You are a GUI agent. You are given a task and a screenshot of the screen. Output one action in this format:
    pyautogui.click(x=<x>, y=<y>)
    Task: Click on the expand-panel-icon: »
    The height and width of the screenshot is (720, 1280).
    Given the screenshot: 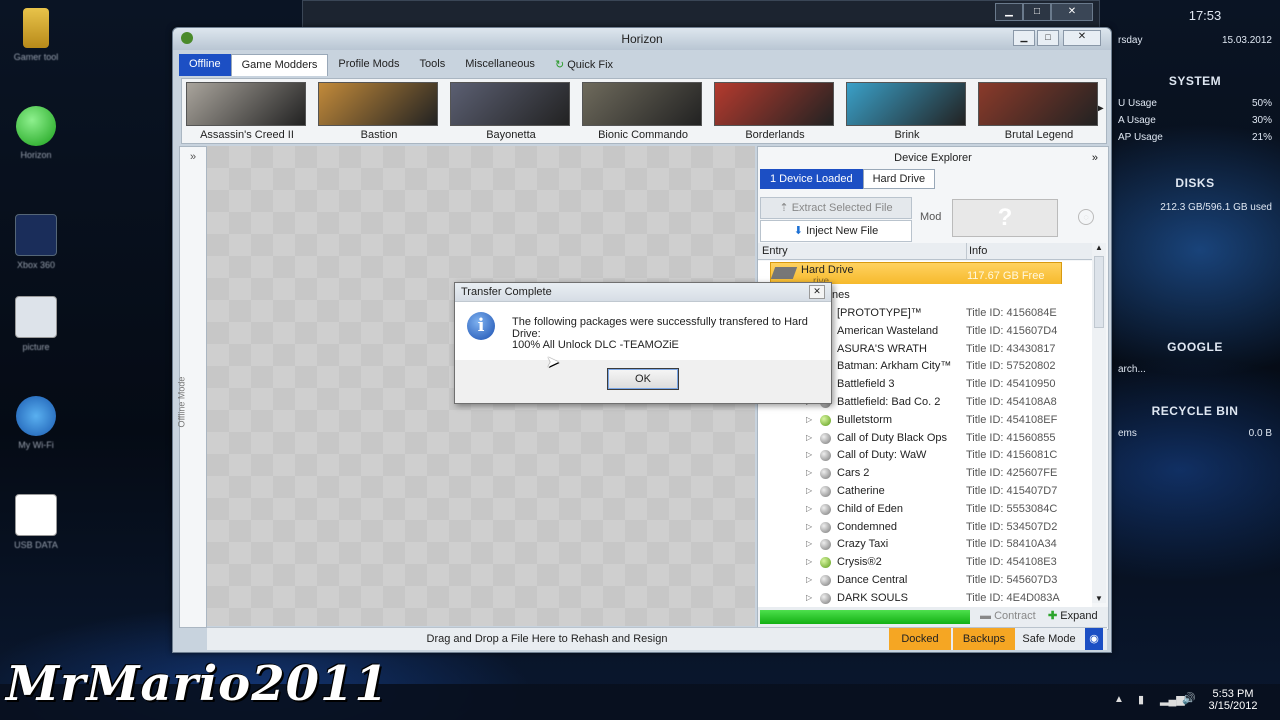 What is the action you would take?
    pyautogui.click(x=193, y=157)
    